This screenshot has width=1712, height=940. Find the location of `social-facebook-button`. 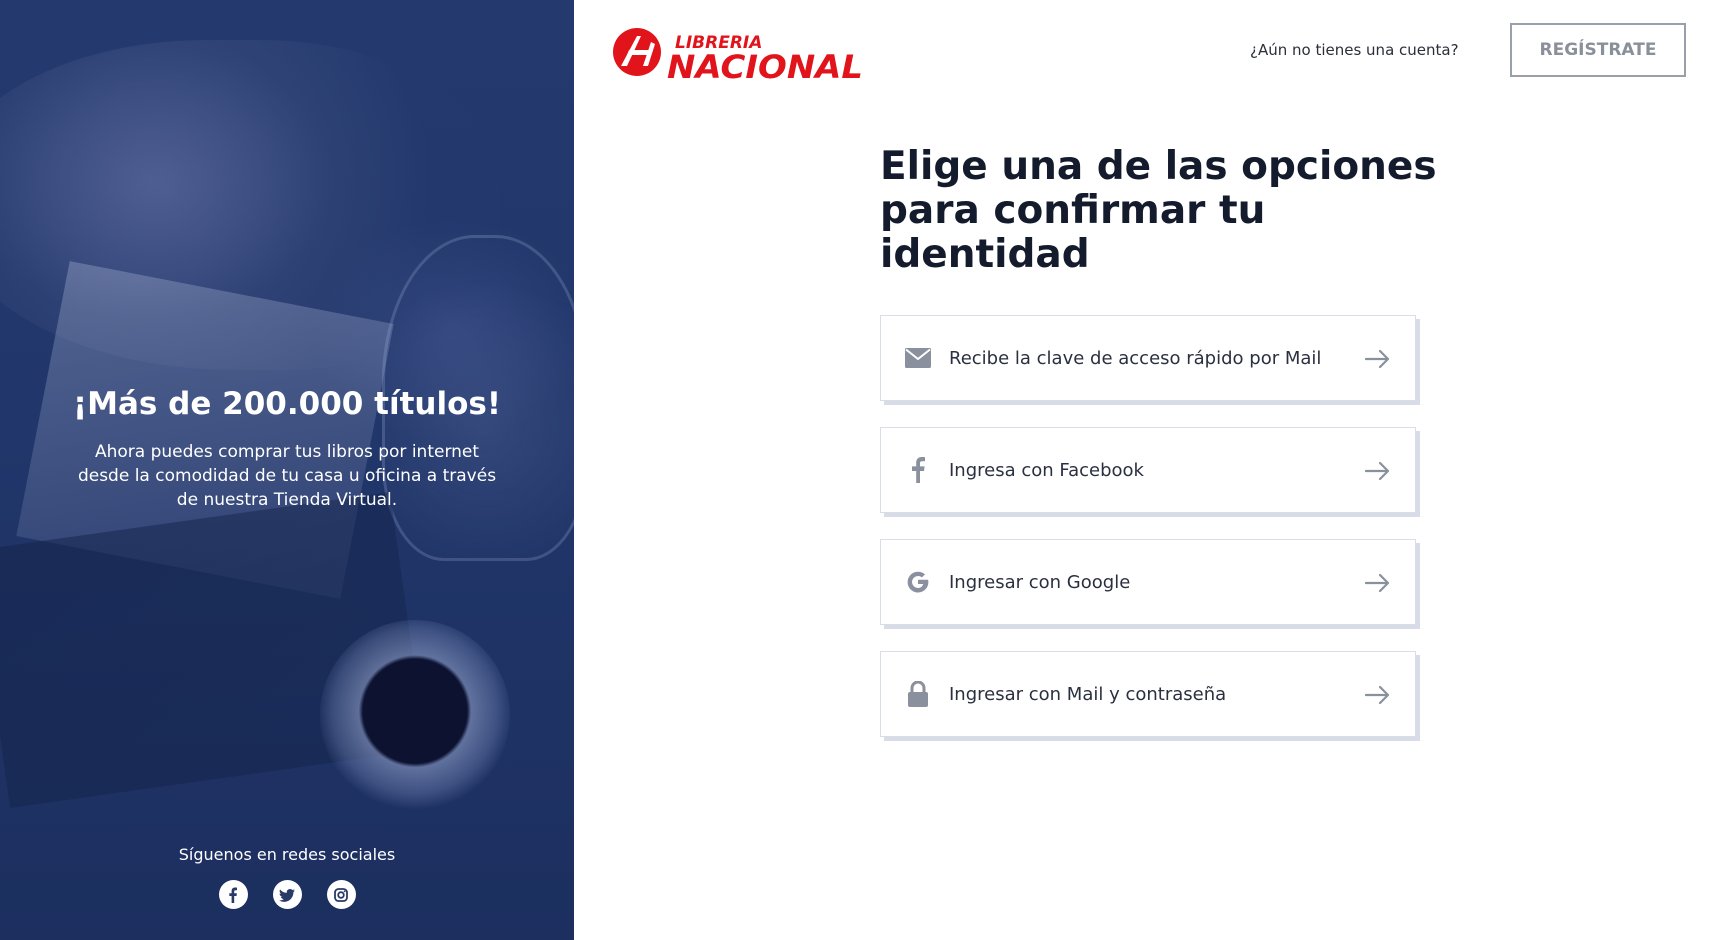

social-facebook-button is located at coordinates (233, 894).